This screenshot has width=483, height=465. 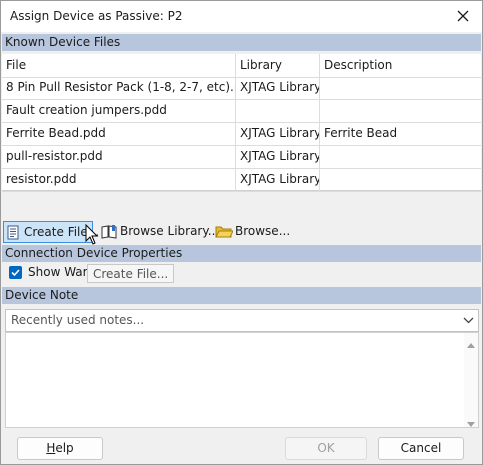 I want to click on file-cell: Ferrite Bead.pdd, so click(x=119, y=133).